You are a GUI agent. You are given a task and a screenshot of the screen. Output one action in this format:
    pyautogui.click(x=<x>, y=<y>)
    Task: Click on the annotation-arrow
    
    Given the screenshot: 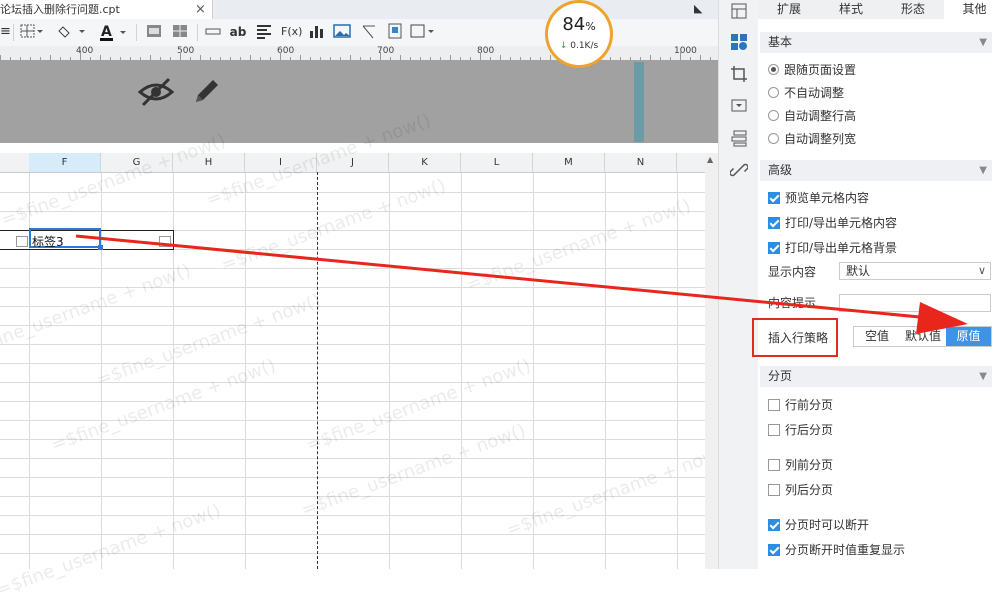 What is the action you would take?
    pyautogui.click(x=521, y=284)
    